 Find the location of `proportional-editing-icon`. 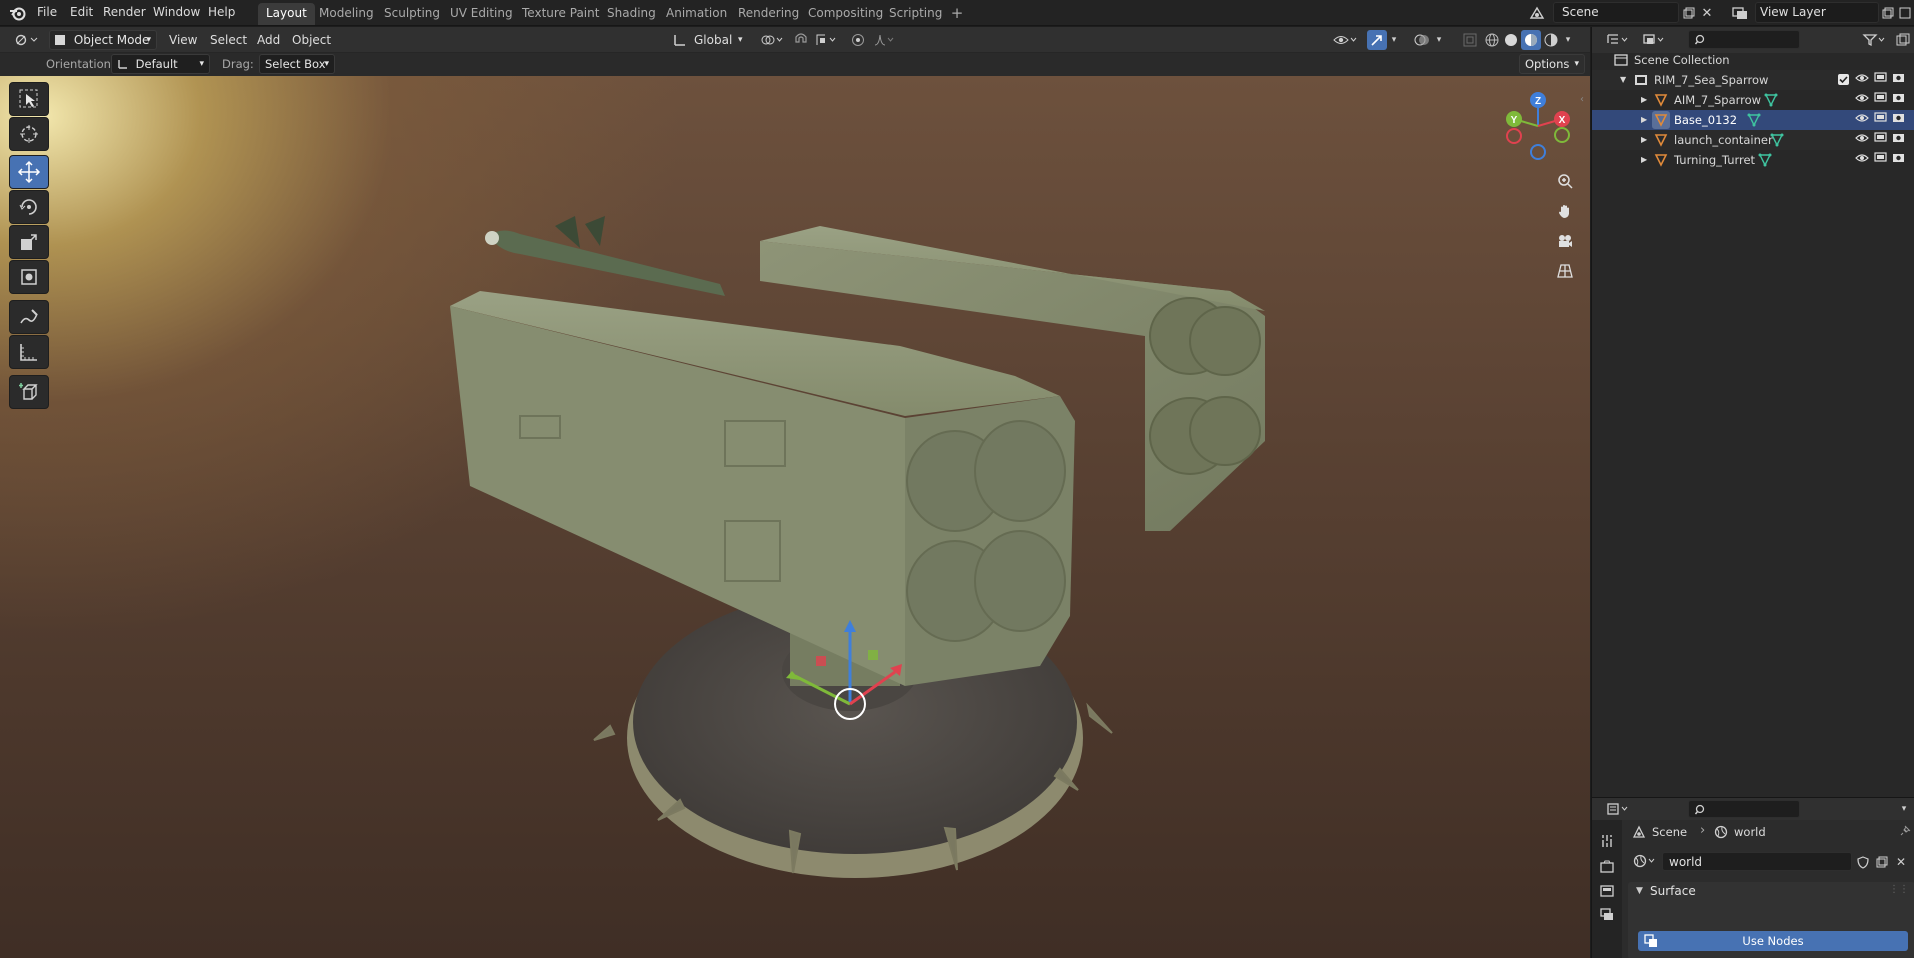

proportional-editing-icon is located at coordinates (858, 40).